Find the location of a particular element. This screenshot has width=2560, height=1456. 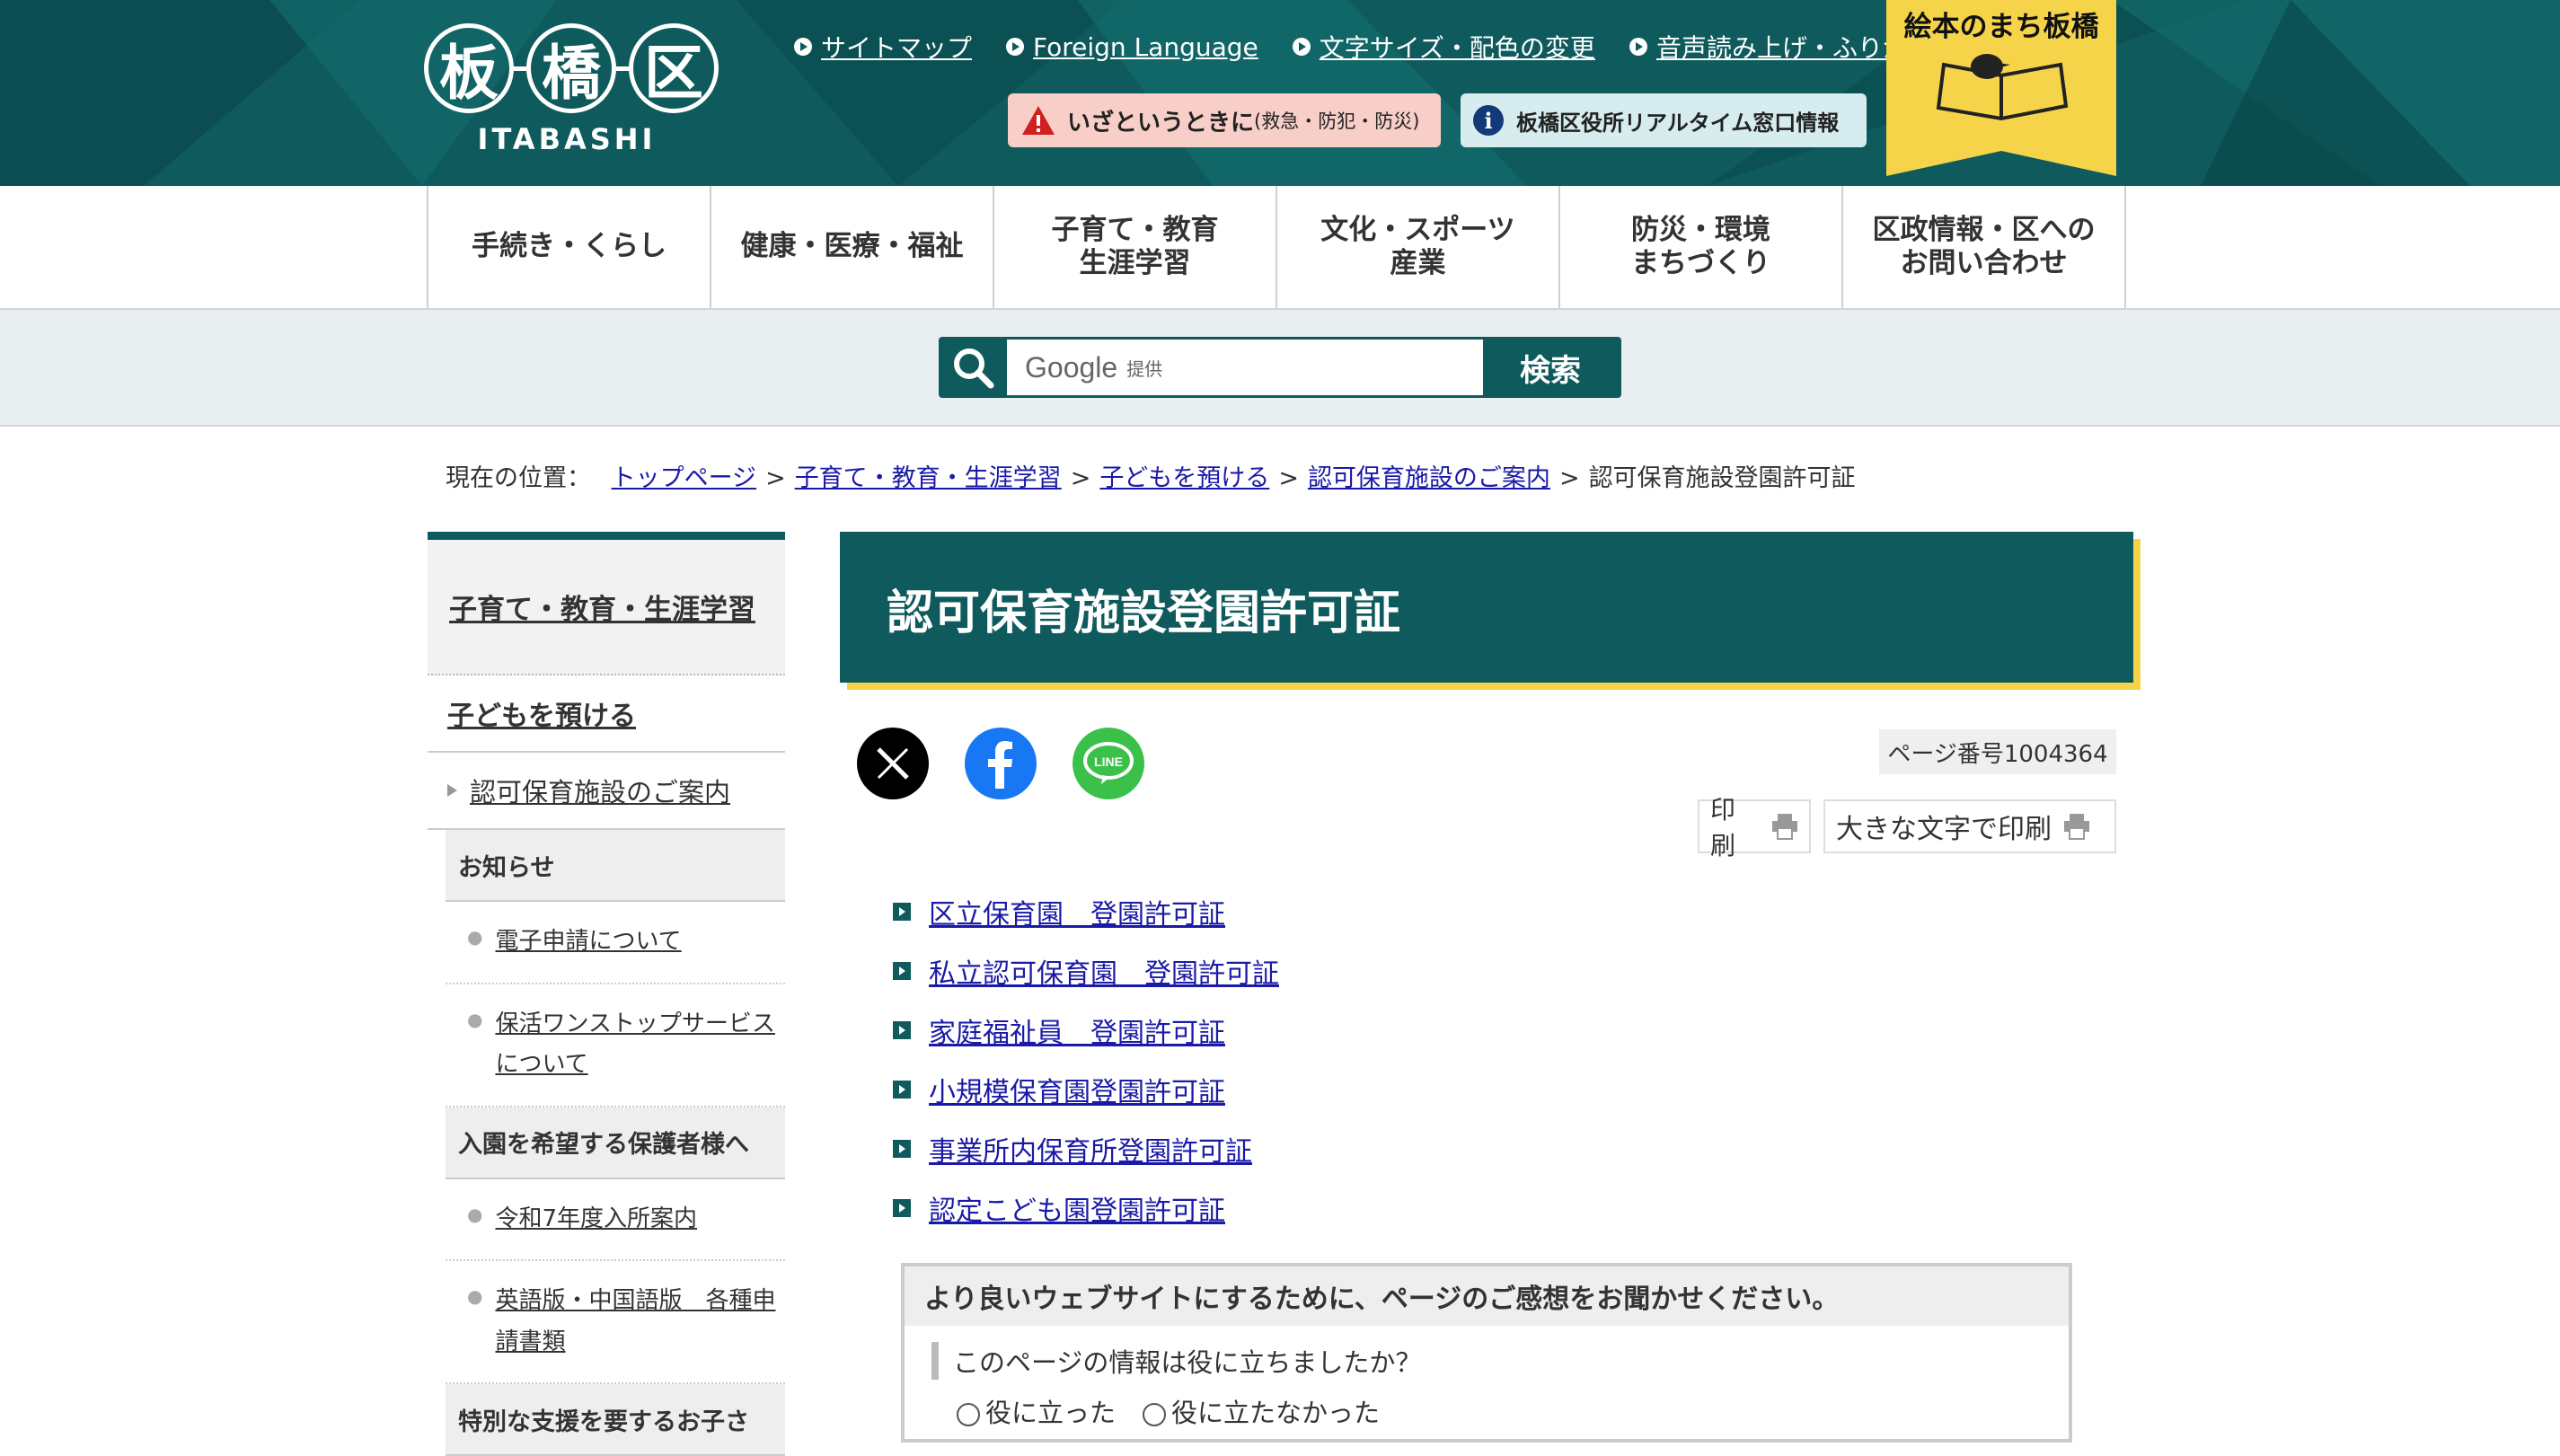

social-share: LINE is located at coordinates (1000, 763).